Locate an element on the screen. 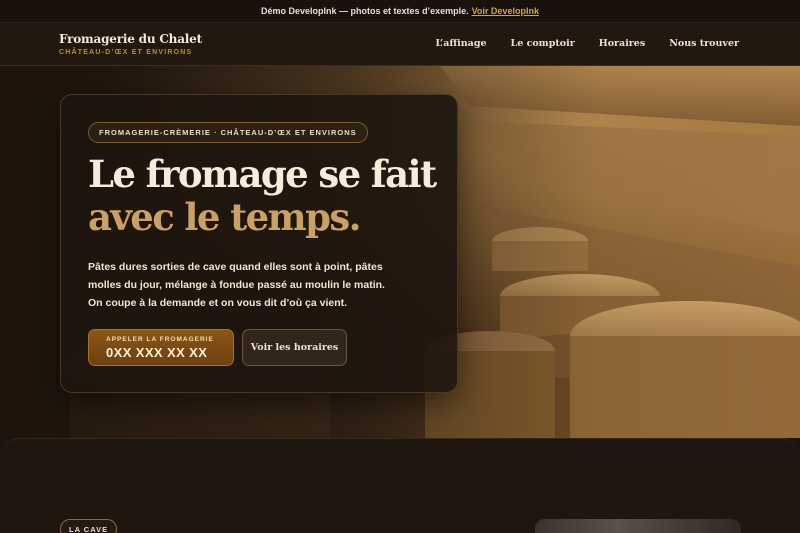 The width and height of the screenshot is (800, 533). nav-item-affinage: L’affinage is located at coordinates (461, 43).